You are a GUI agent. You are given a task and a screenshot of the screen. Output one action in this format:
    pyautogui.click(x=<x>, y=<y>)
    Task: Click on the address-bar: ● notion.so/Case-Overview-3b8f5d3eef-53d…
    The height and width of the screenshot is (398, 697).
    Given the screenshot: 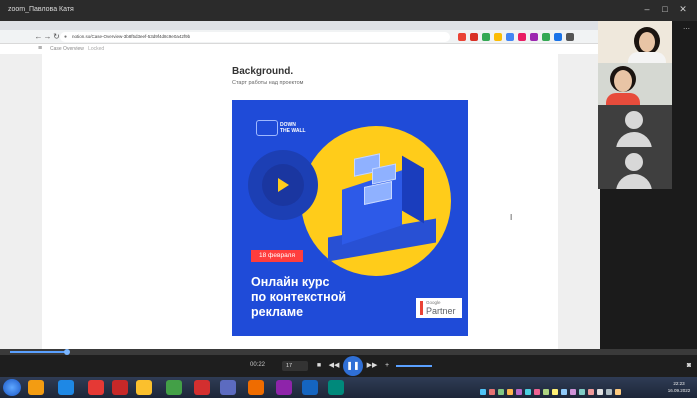 What is the action you would take?
    pyautogui.click(x=255, y=37)
    